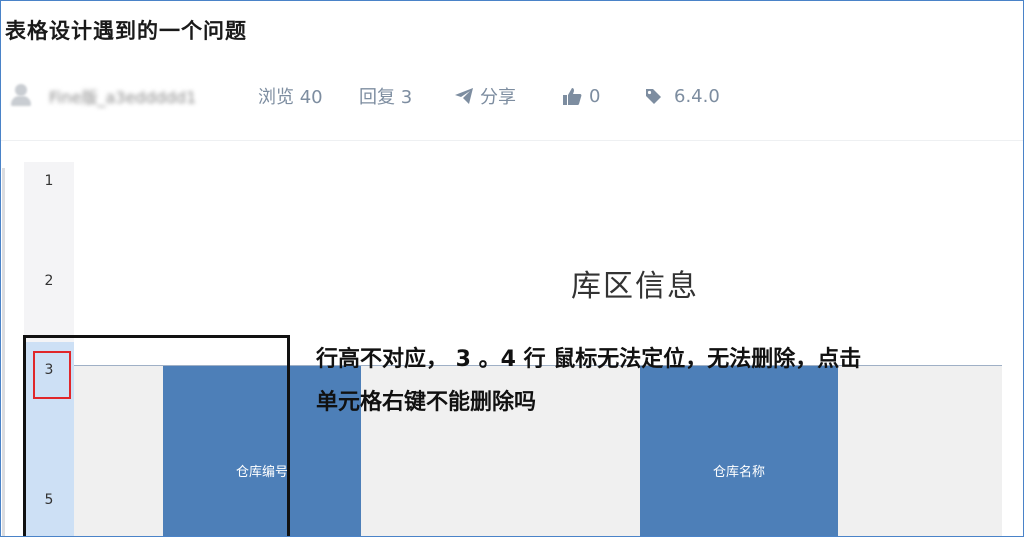 This screenshot has width=1024, height=537. Describe the element at coordinates (635, 286) in the screenshot. I see `sheet-title: 库区信息` at that location.